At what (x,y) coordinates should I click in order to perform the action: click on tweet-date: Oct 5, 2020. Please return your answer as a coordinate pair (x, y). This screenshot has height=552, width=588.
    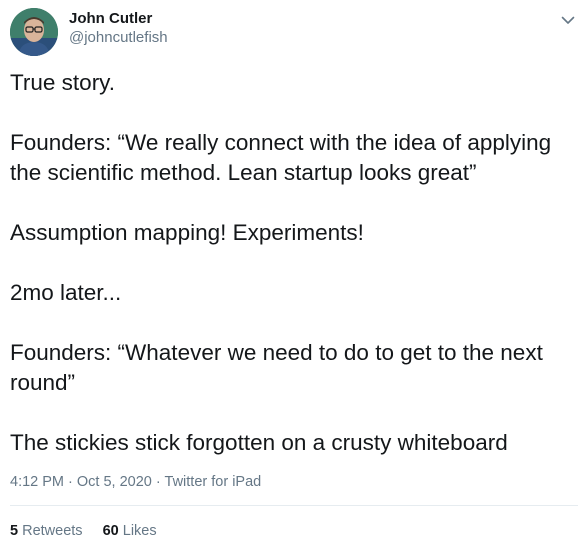
    Looking at the image, I should click on (114, 482).